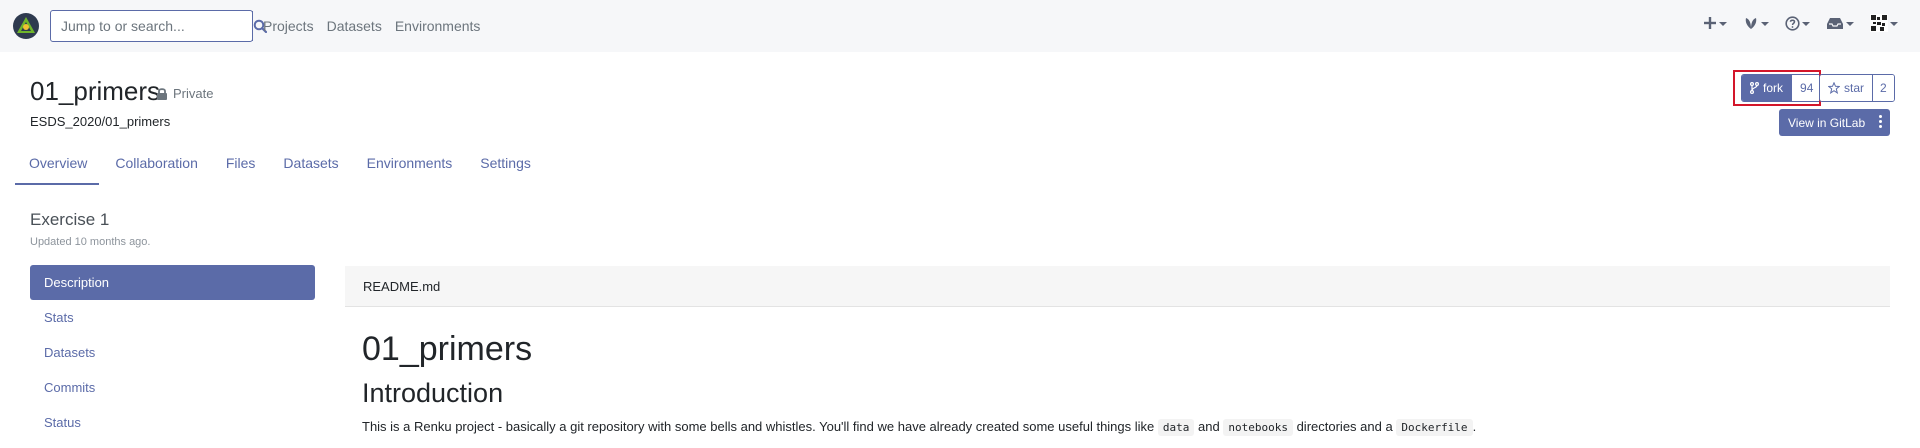 The width and height of the screenshot is (1920, 448). I want to click on search-box, so click(158, 26).